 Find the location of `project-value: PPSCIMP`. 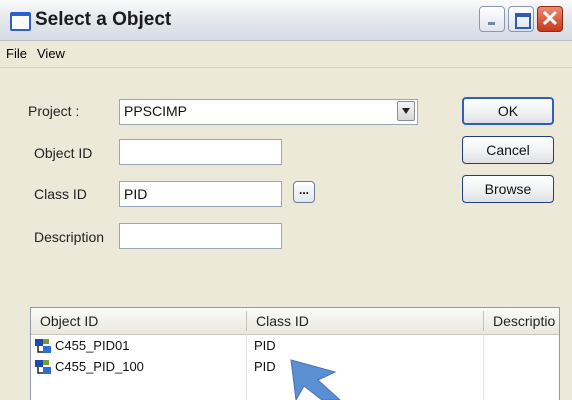

project-value: PPSCIMP is located at coordinates (156, 111).